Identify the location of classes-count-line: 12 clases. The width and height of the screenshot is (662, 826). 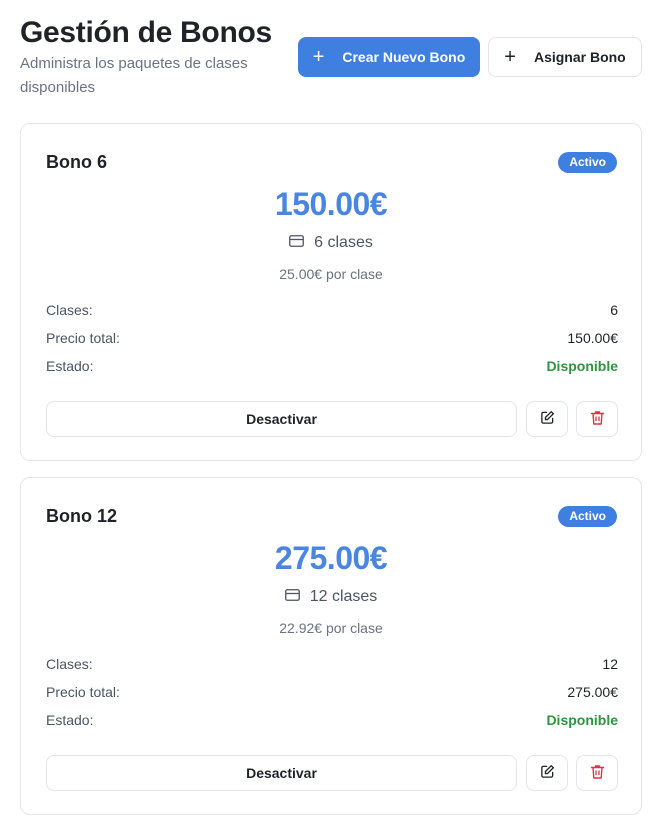
(331, 597).